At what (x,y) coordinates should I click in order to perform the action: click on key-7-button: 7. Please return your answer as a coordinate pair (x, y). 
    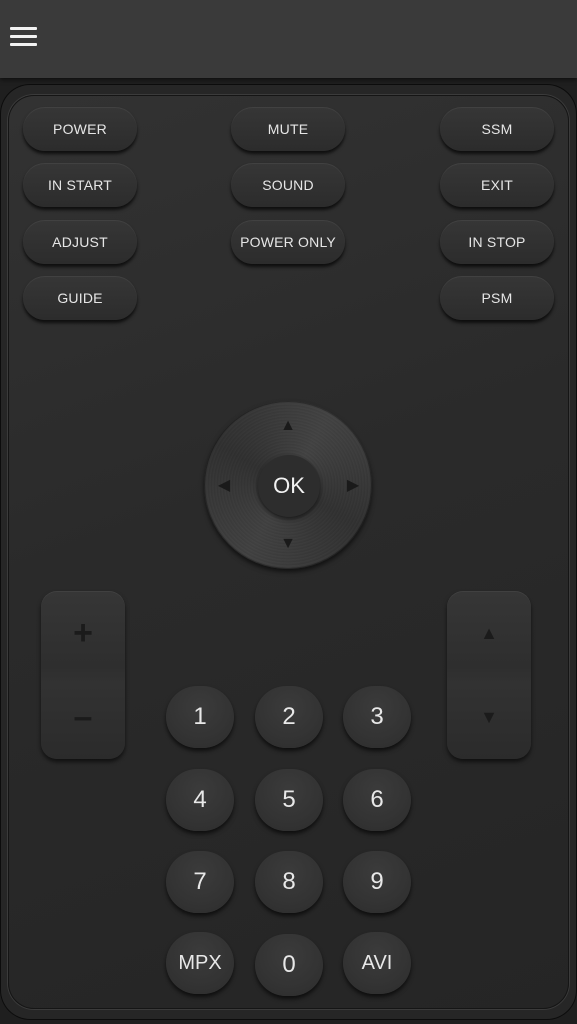
    Looking at the image, I should click on (200, 882).